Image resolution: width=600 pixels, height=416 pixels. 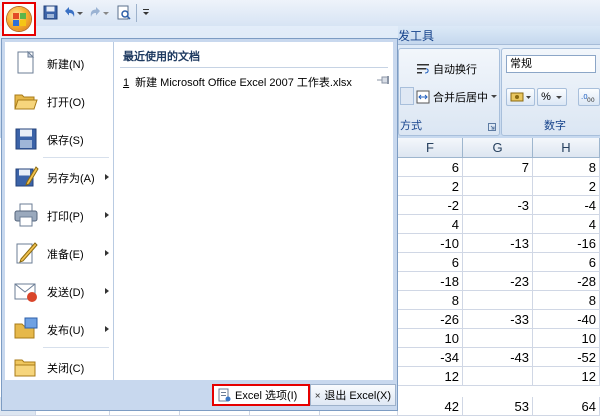 What do you see at coordinates (266, 396) in the screenshot?
I see `excel-options-label: Excel 选项(I)` at bounding box center [266, 396].